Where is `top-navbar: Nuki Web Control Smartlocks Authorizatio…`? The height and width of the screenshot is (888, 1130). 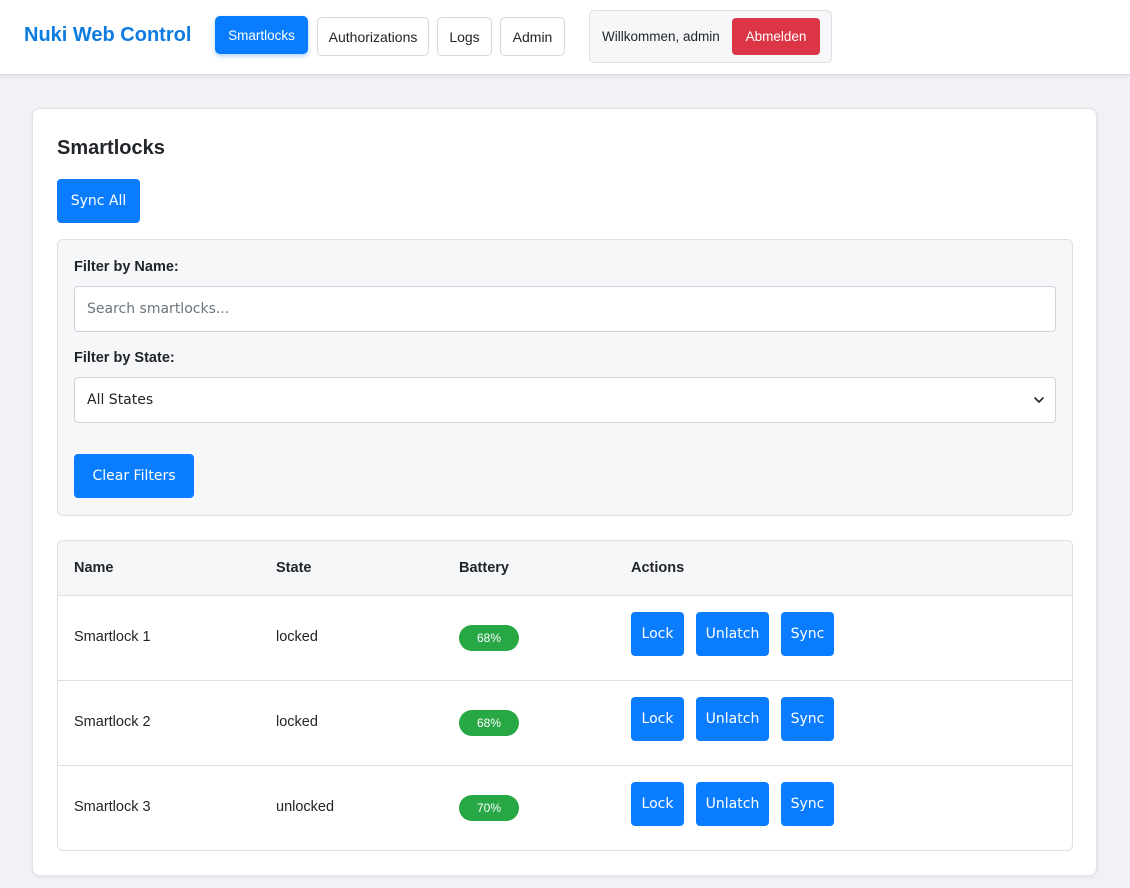 top-navbar: Nuki Web Control Smartlocks Authorizatio… is located at coordinates (565, 37).